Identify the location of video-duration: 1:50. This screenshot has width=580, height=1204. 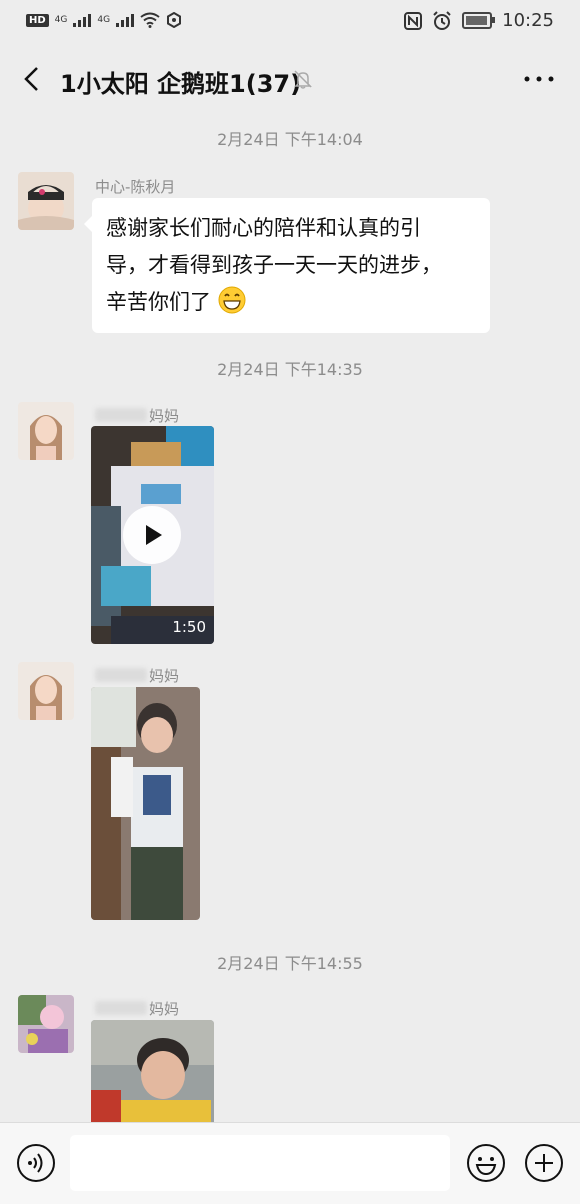
(189, 627).